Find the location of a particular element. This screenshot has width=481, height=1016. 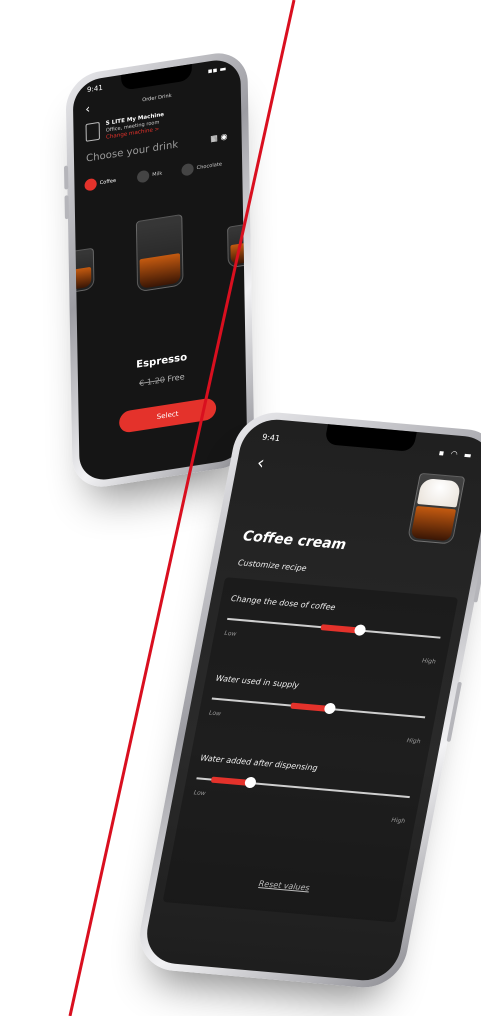

select-button: Select is located at coordinates (167, 415).